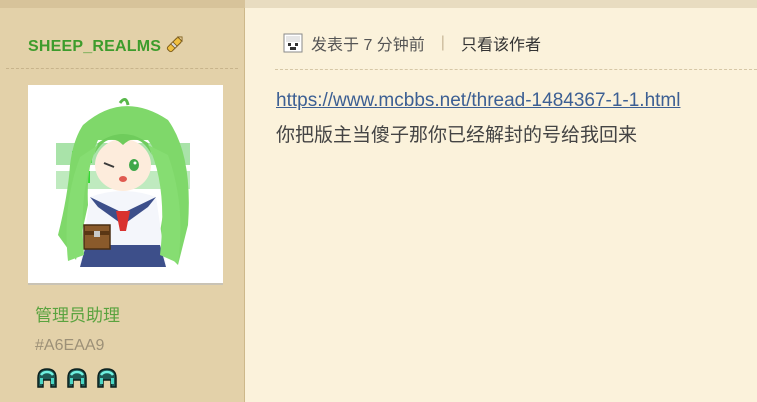  I want to click on post-time: 发表于 7 分钟前, so click(368, 45).